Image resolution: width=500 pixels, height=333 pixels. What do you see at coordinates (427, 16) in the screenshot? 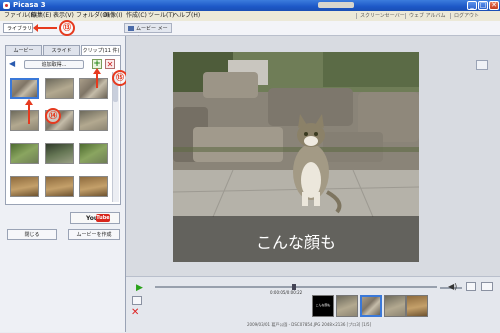
I see `web-album-link: ウェブ アルバム` at bounding box center [427, 16].